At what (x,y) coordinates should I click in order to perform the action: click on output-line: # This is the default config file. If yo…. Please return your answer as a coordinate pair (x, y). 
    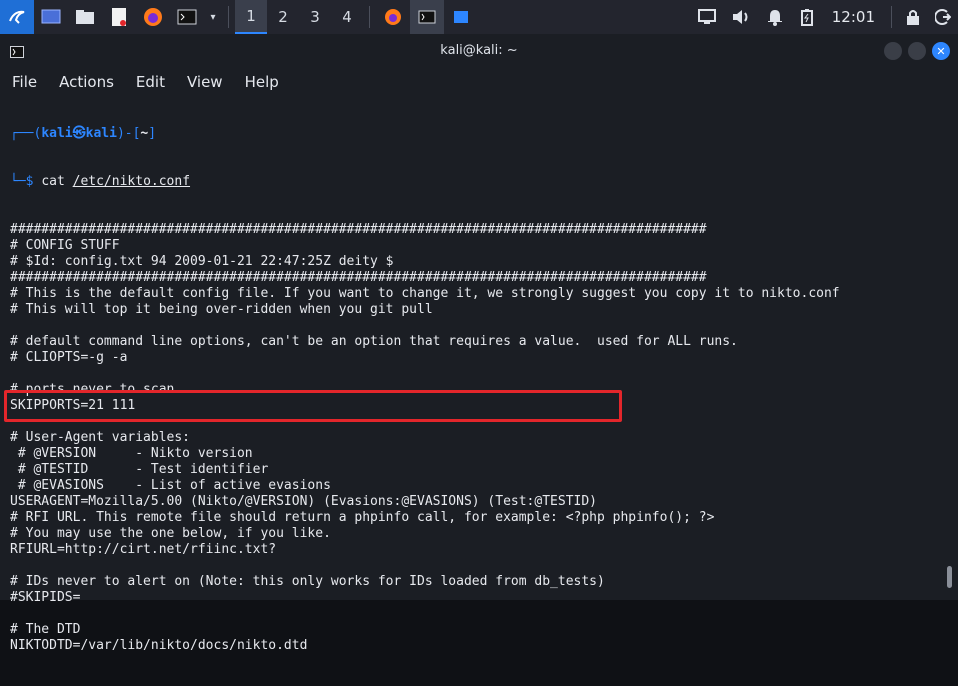
    Looking at the image, I should click on (425, 293).